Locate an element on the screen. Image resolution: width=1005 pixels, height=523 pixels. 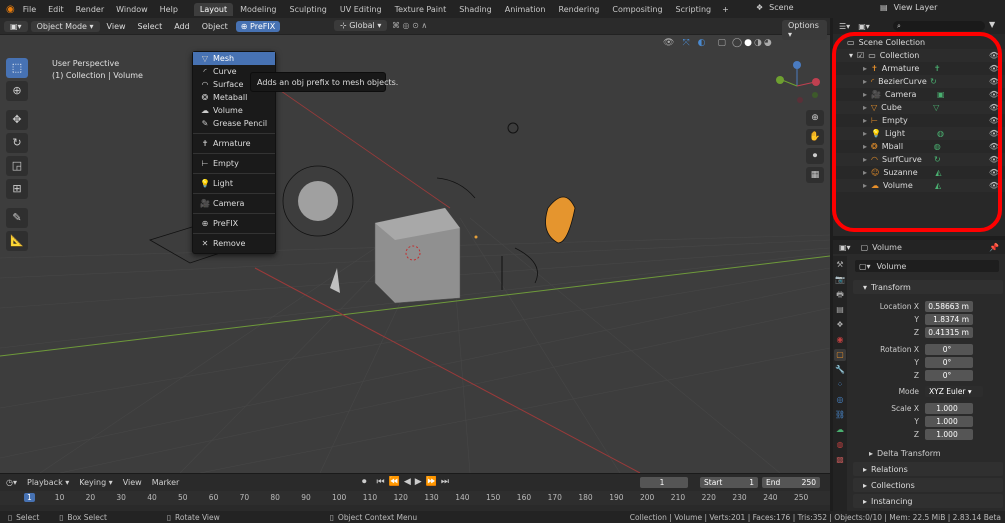
outliner-item-surfcurve: ▸ ◠ SurfCurve ↻ 👁 is located at coordinates (919, 159).